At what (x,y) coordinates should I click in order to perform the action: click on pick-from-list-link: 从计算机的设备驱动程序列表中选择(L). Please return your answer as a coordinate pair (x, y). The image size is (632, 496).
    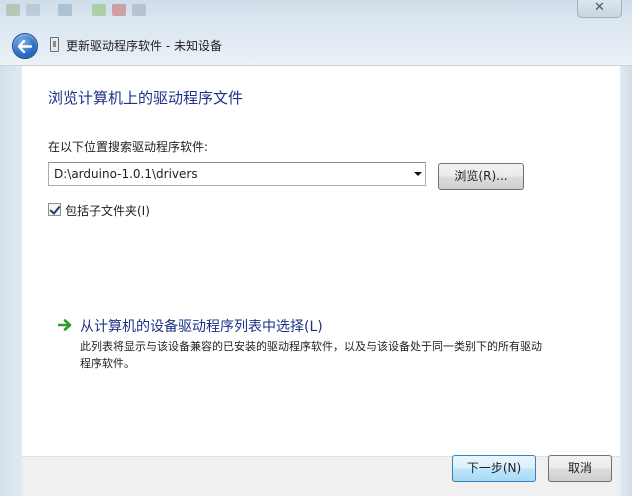
    Looking at the image, I should click on (201, 326).